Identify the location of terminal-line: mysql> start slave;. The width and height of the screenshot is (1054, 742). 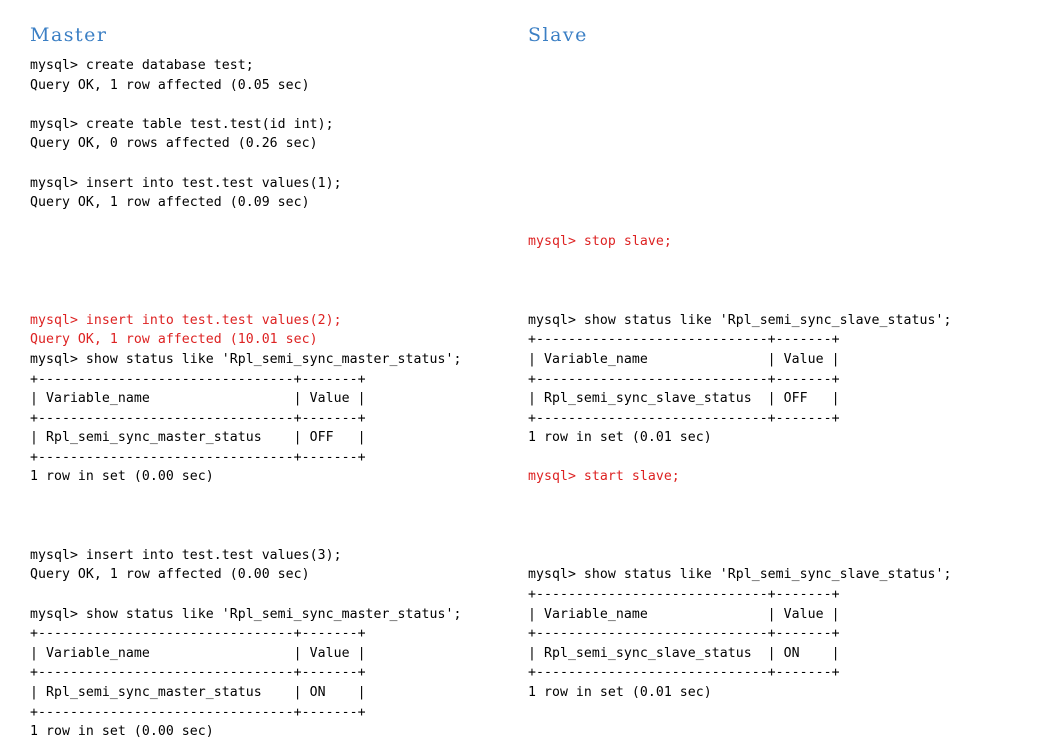
(604, 477).